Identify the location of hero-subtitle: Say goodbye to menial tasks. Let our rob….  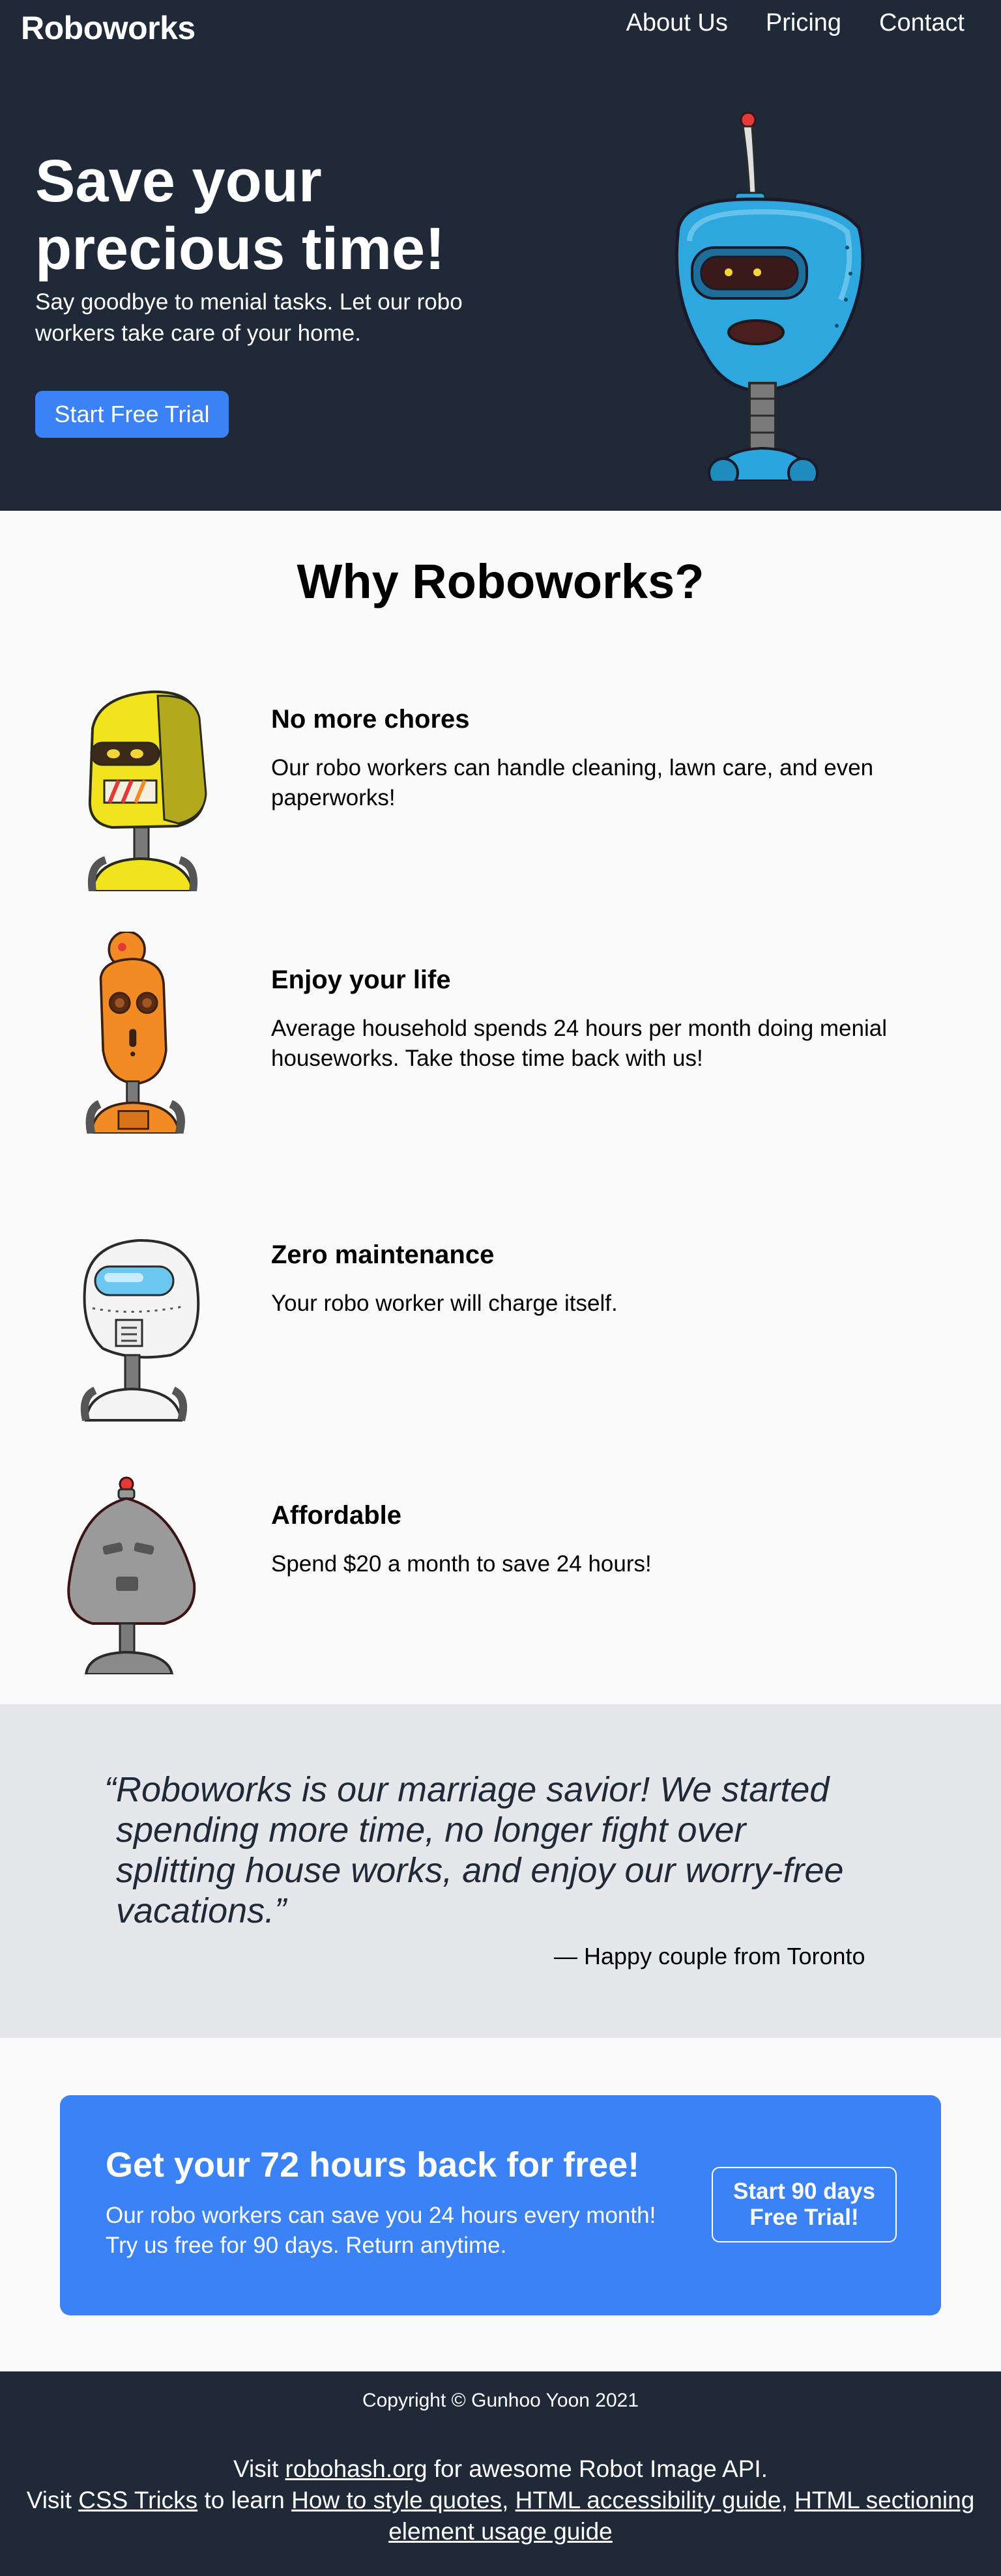
(249, 317).